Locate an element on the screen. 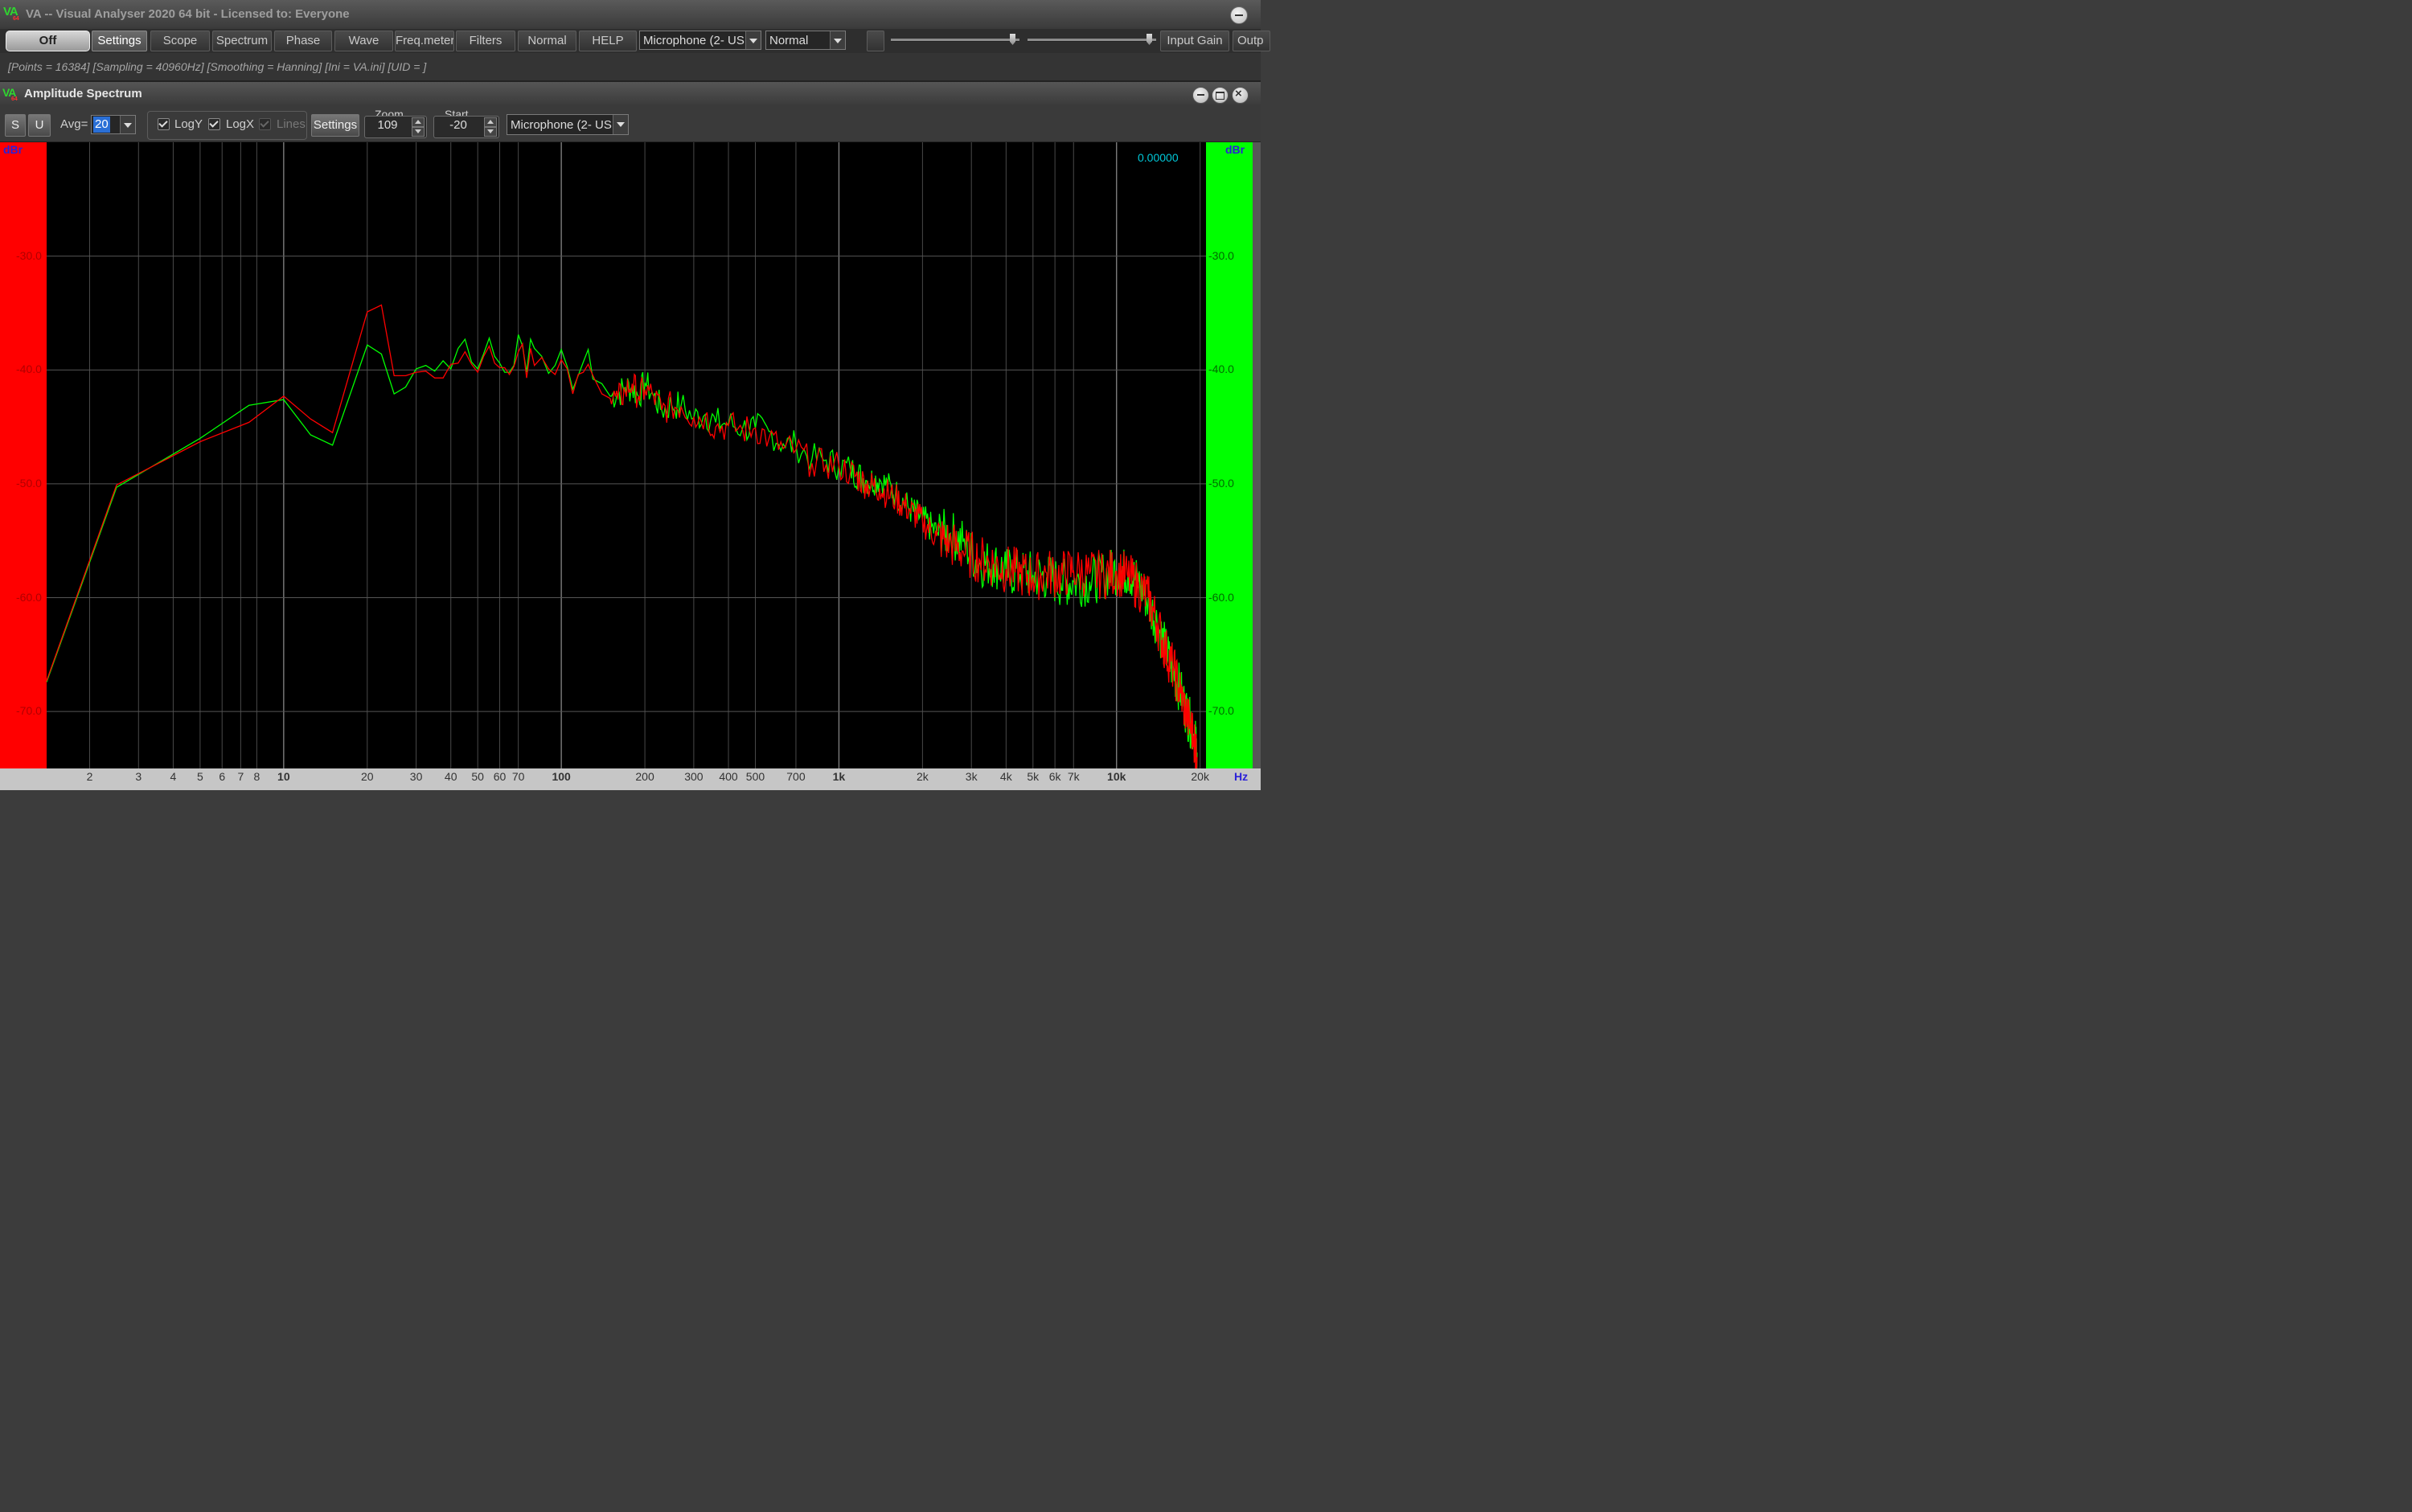 This screenshot has width=2412, height=1512. normal-button: Normal is located at coordinates (547, 41).